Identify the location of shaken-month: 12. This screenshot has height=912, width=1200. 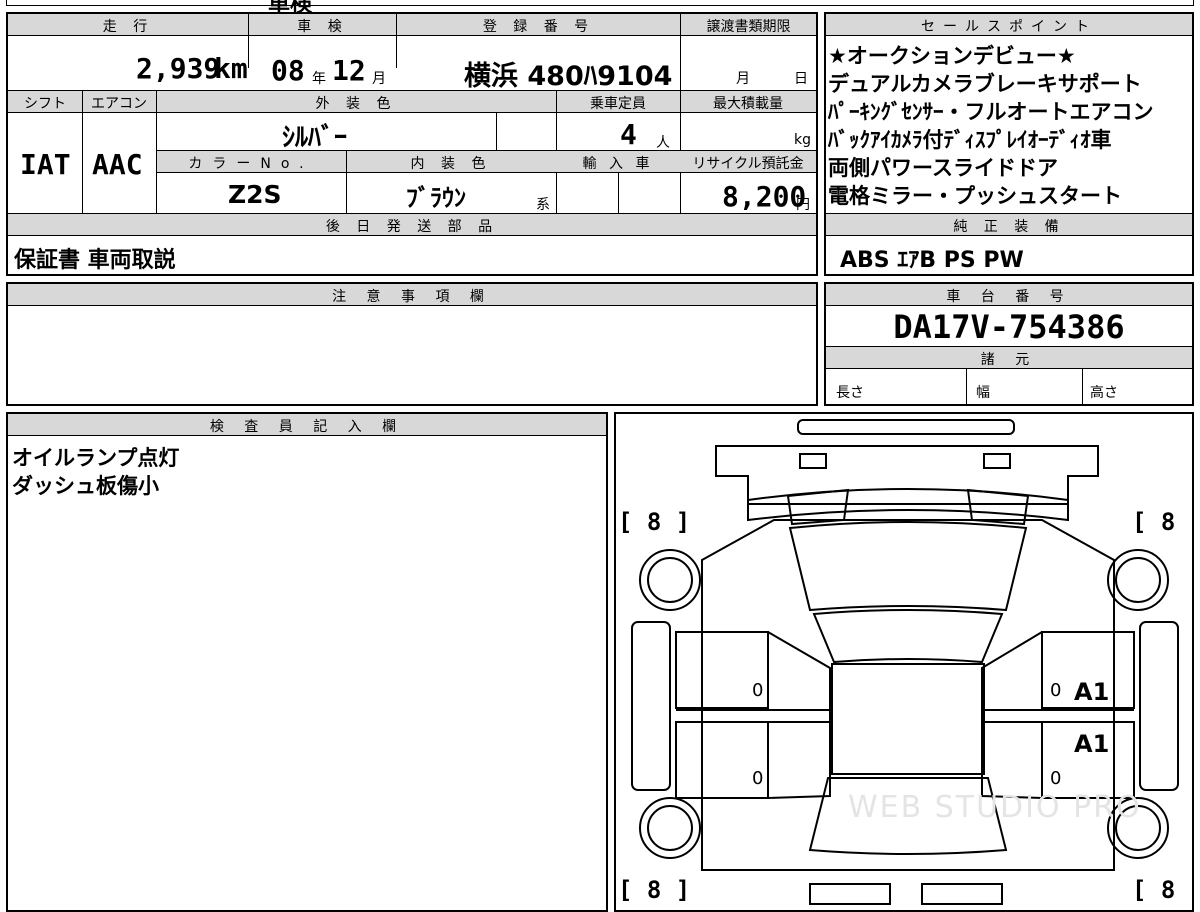
(349, 70).